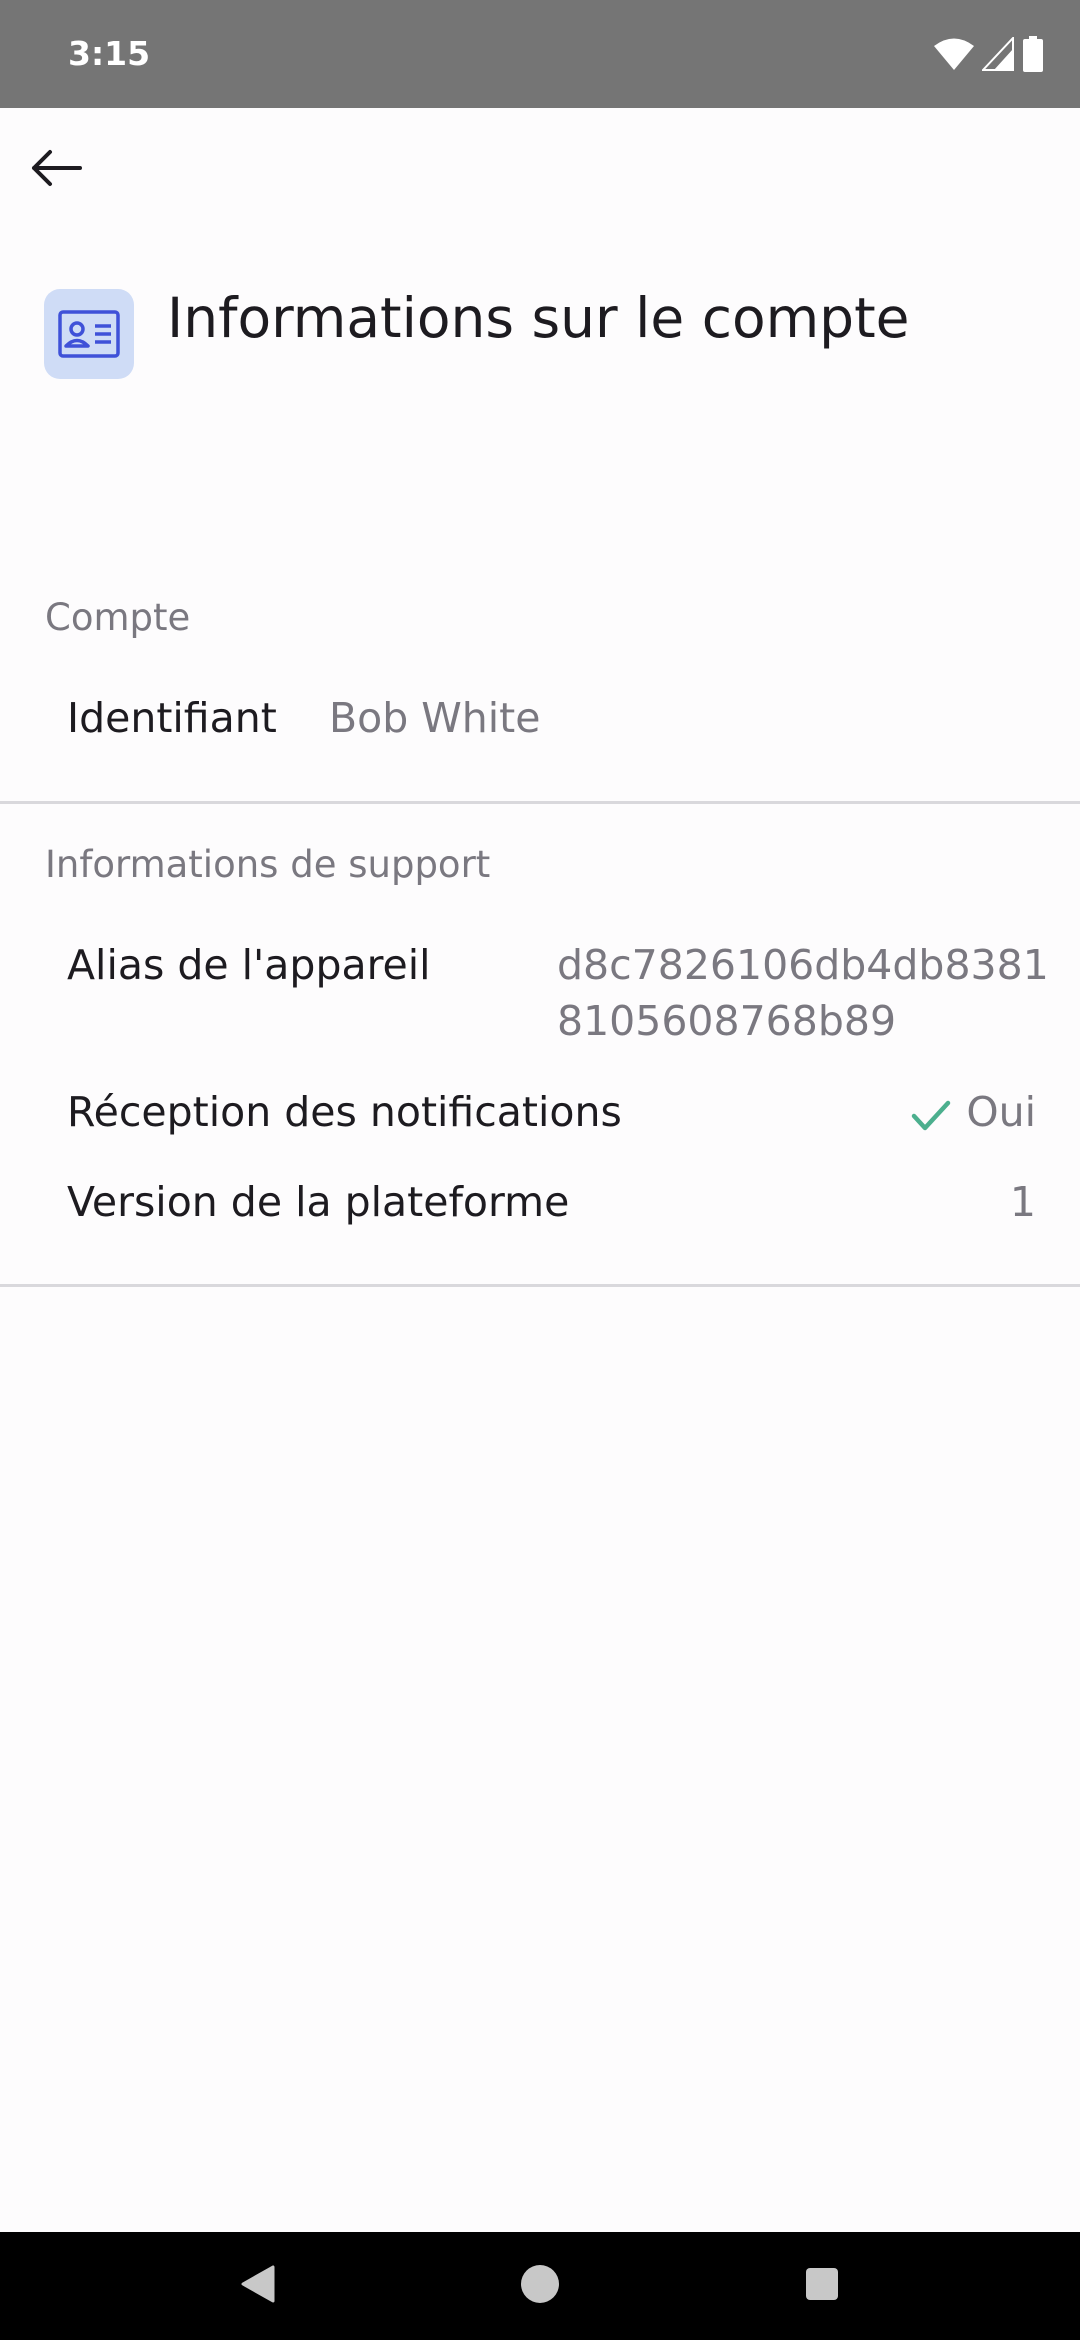 The width and height of the screenshot is (1080, 2340). Describe the element at coordinates (344, 1112) in the screenshot. I see `notifications-label: Réception des notifications` at that location.